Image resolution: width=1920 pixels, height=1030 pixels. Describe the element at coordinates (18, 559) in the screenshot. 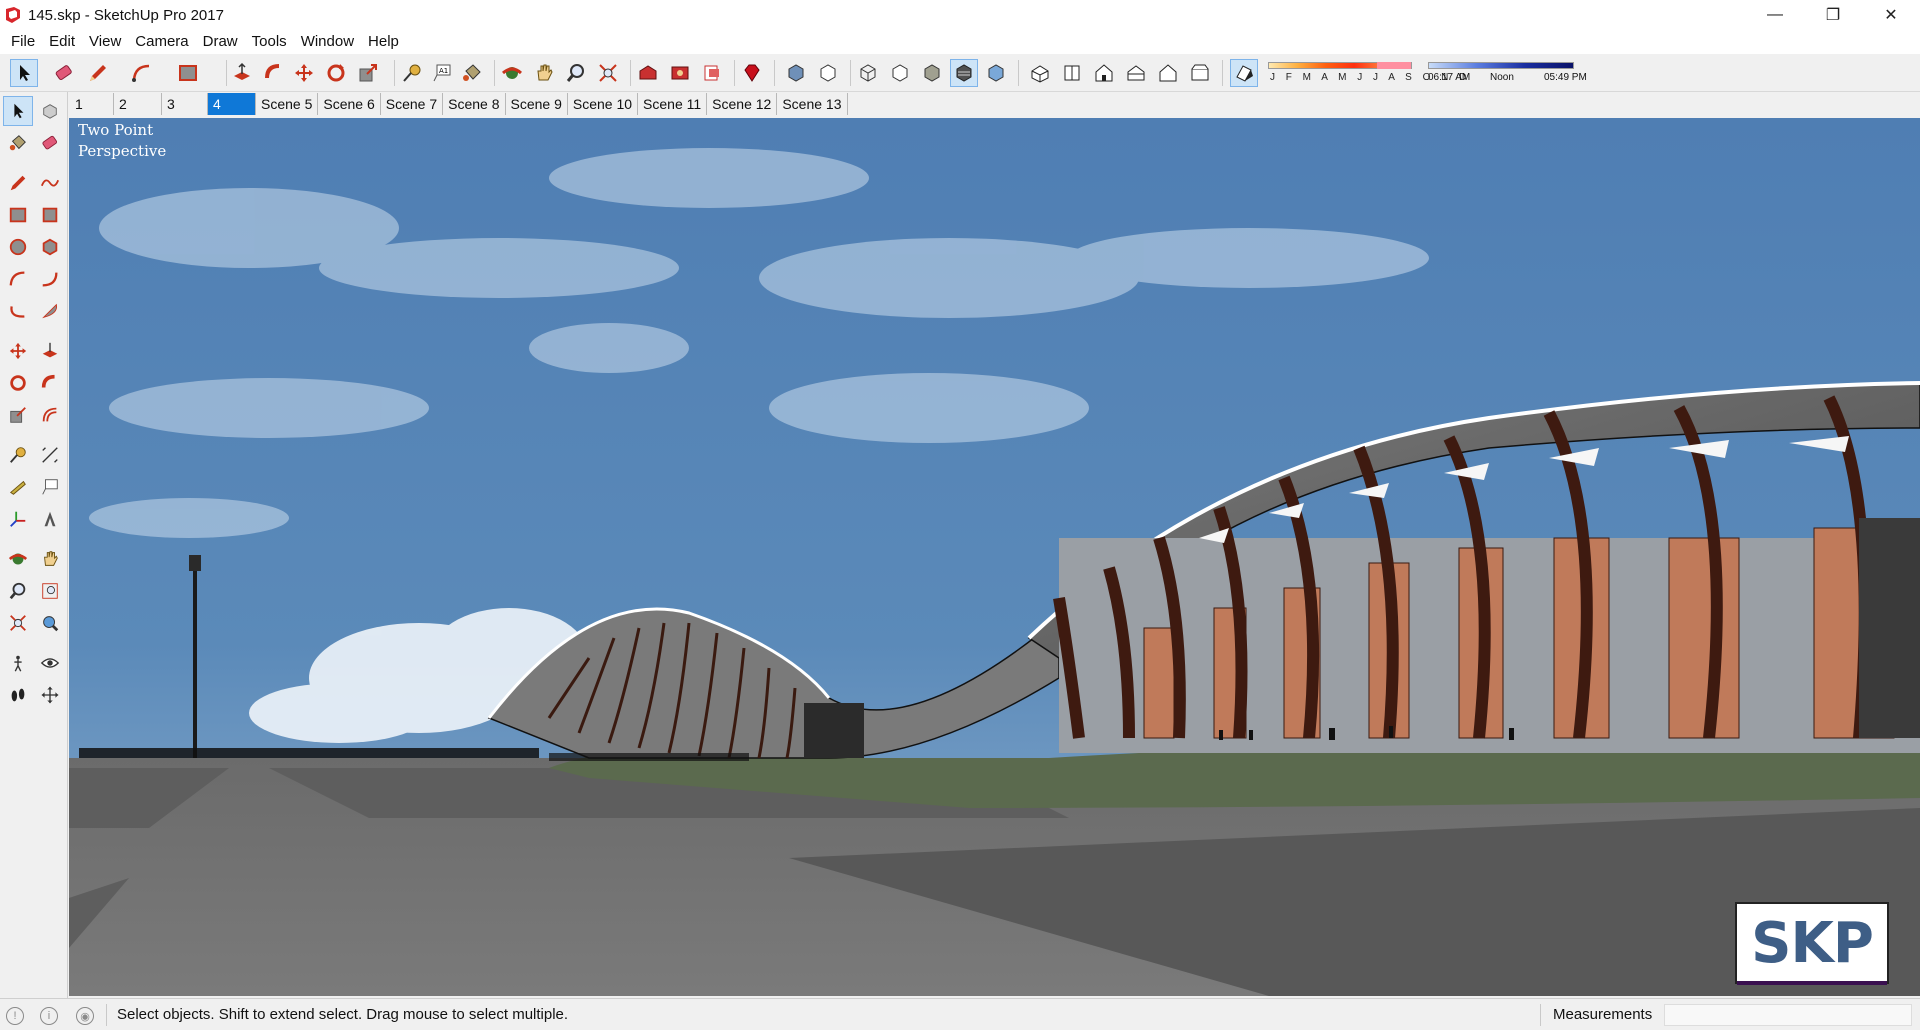

I see `orbit-tool-icon` at that location.